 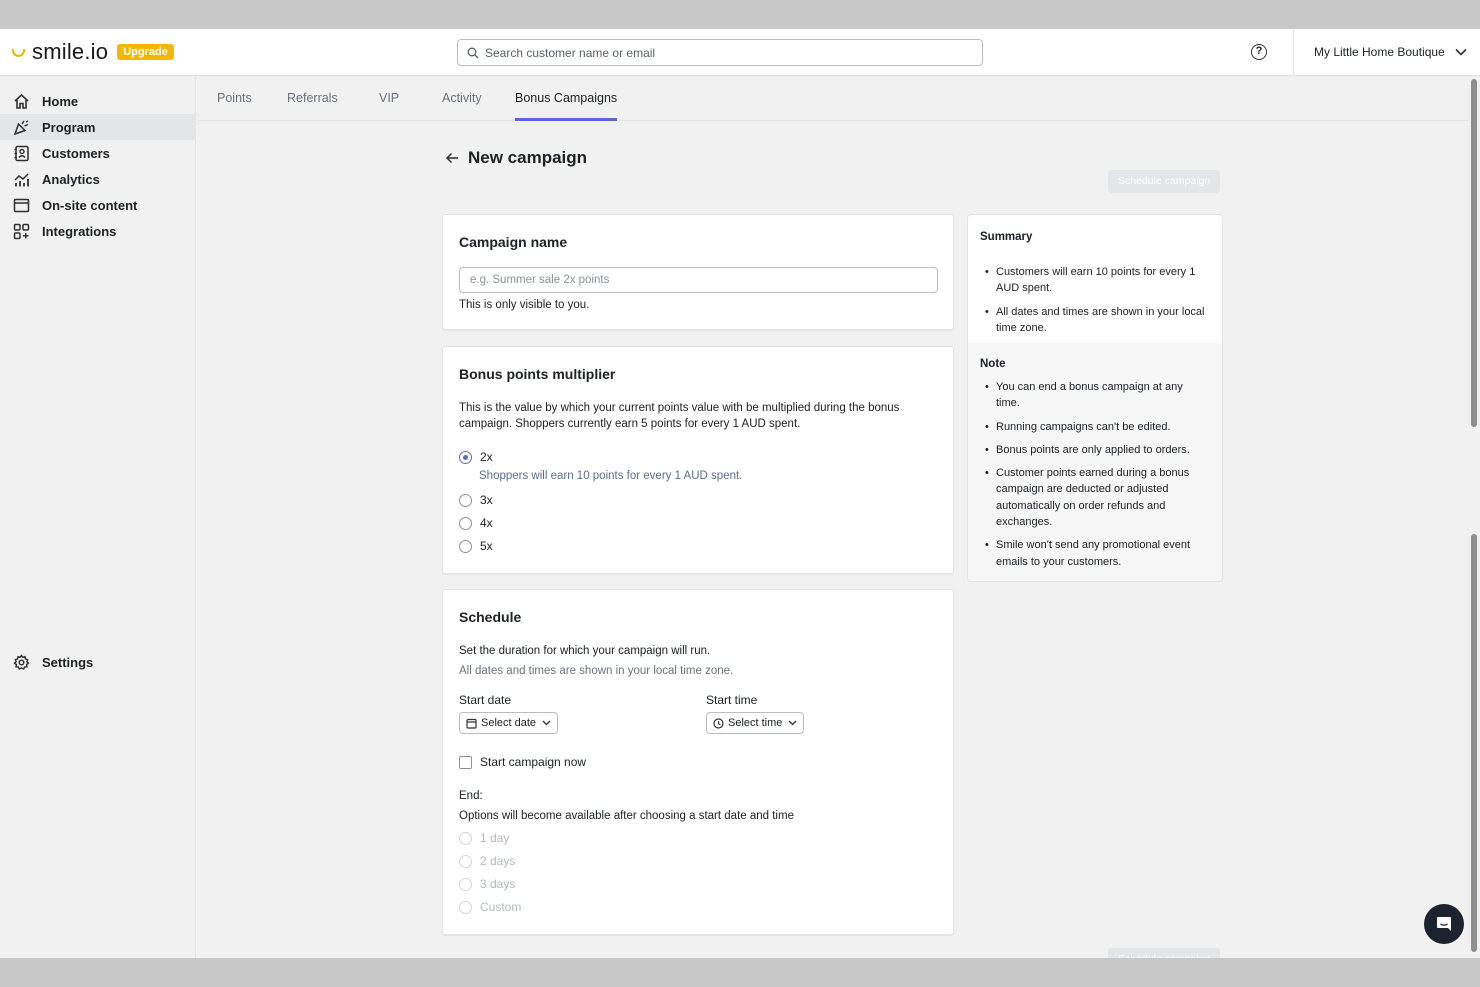 I want to click on chat-launcher-button, so click(x=1444, y=924).